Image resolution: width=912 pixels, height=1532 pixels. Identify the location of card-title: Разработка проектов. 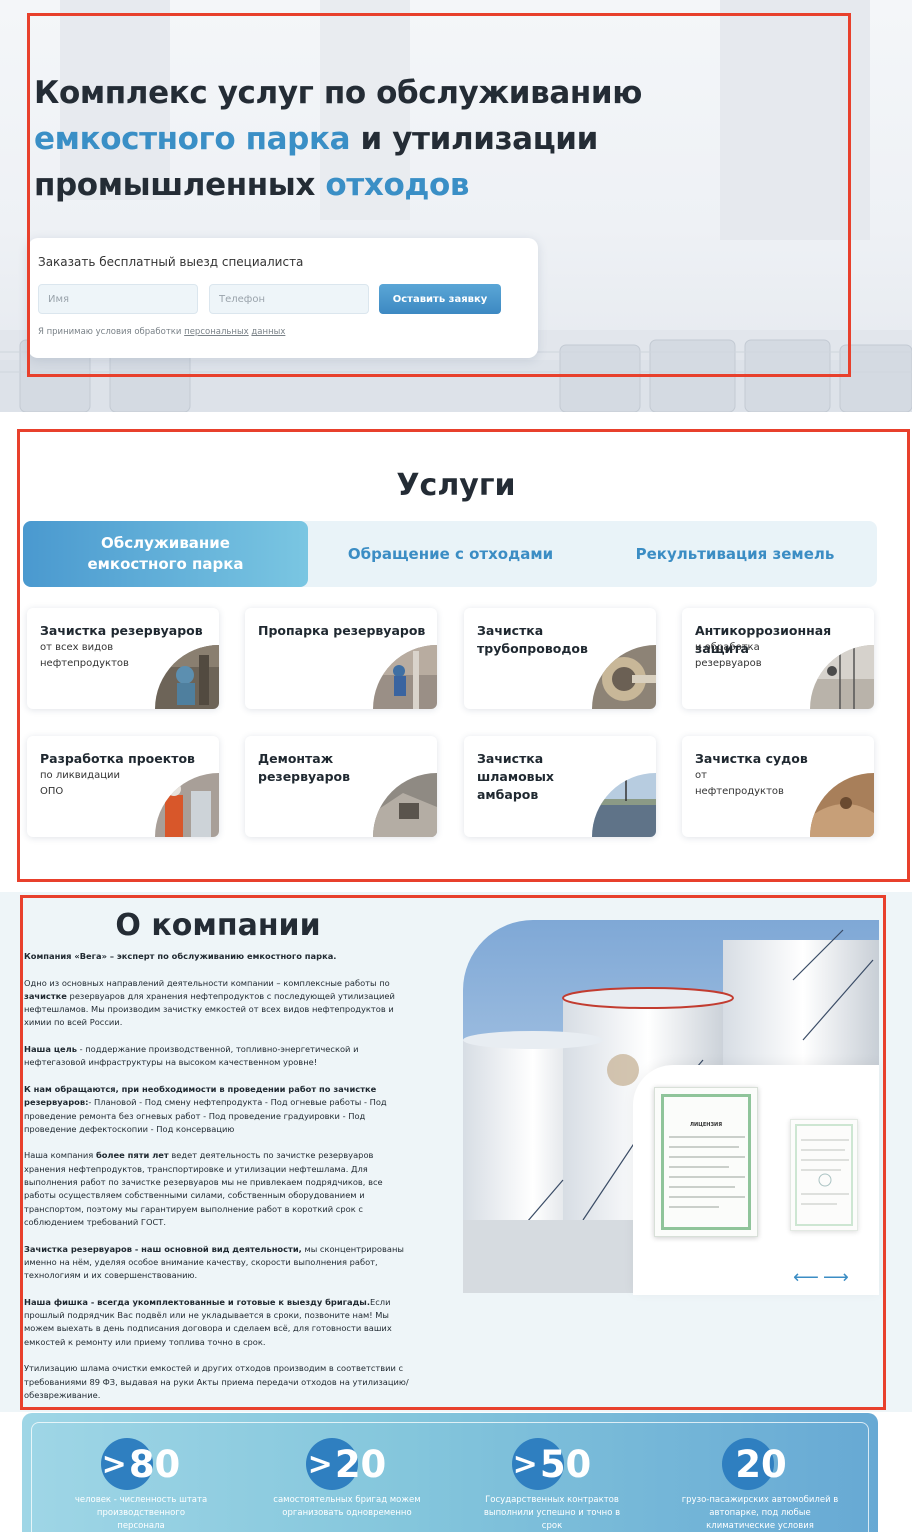
(117, 758).